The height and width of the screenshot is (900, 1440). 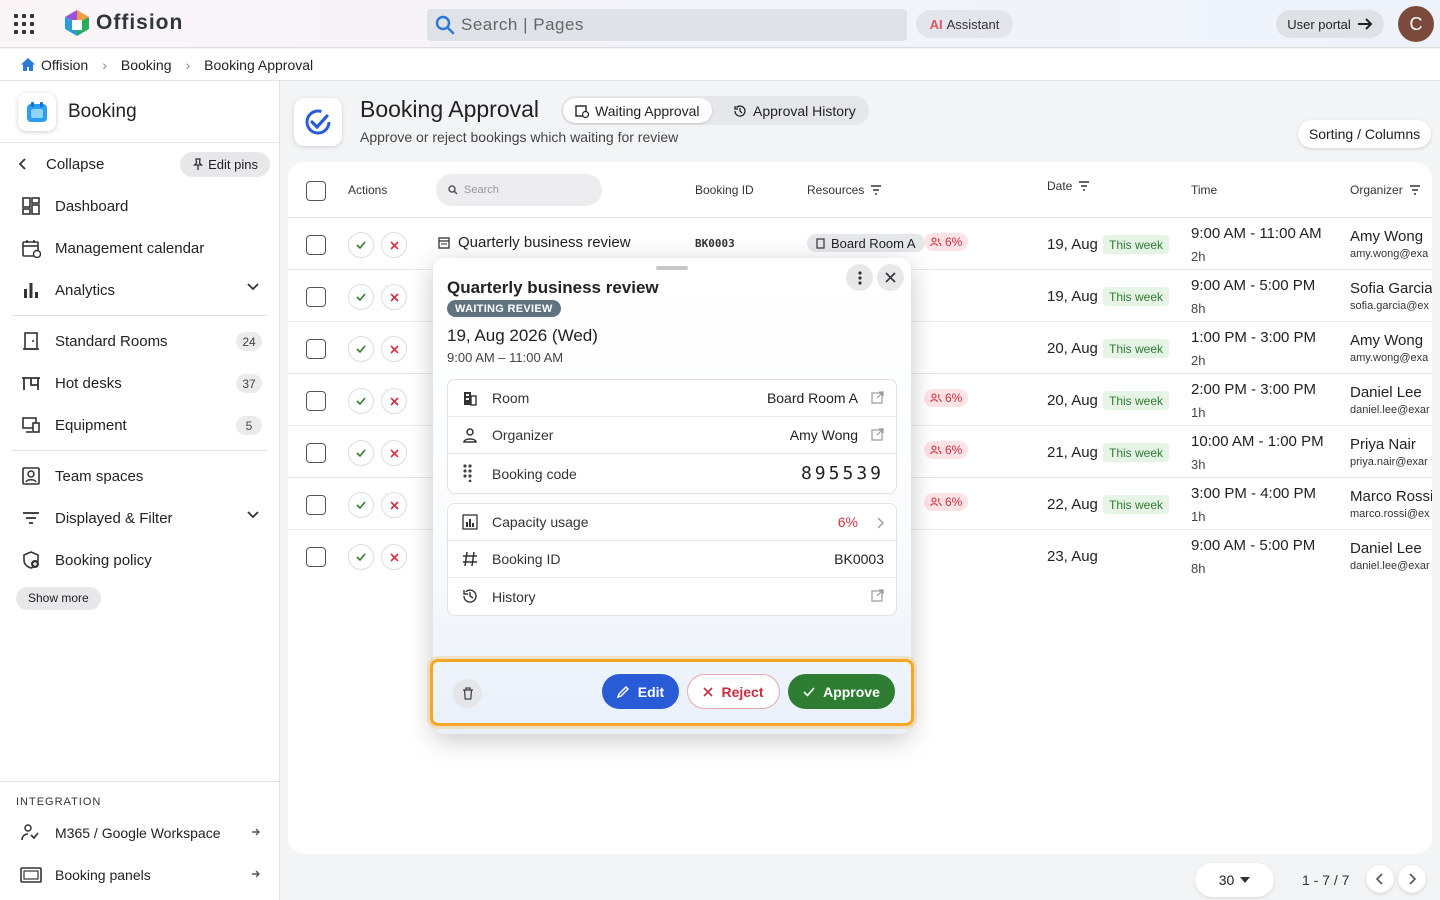 I want to click on sidebar-item-displayed-filter: Displayed & Filter, so click(x=139, y=518).